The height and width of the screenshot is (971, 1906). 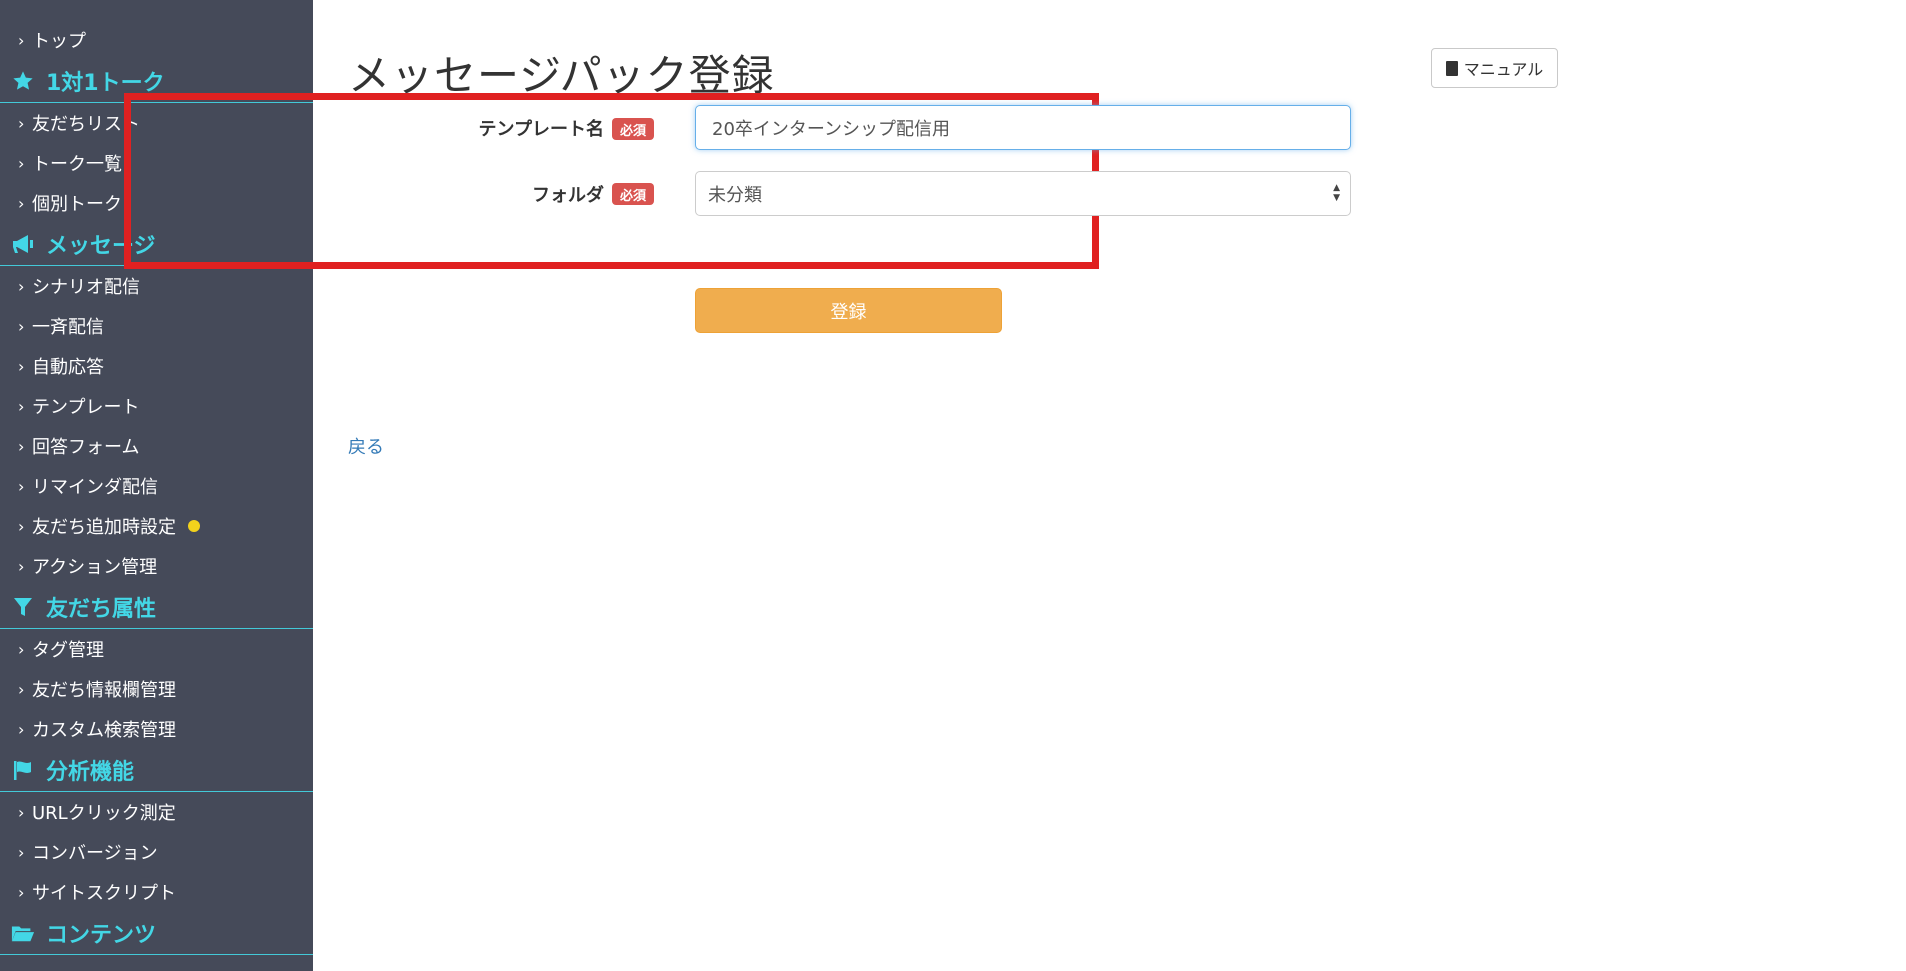 What do you see at coordinates (735, 195) in the screenshot?
I see `folder-select-value: 未分類` at bounding box center [735, 195].